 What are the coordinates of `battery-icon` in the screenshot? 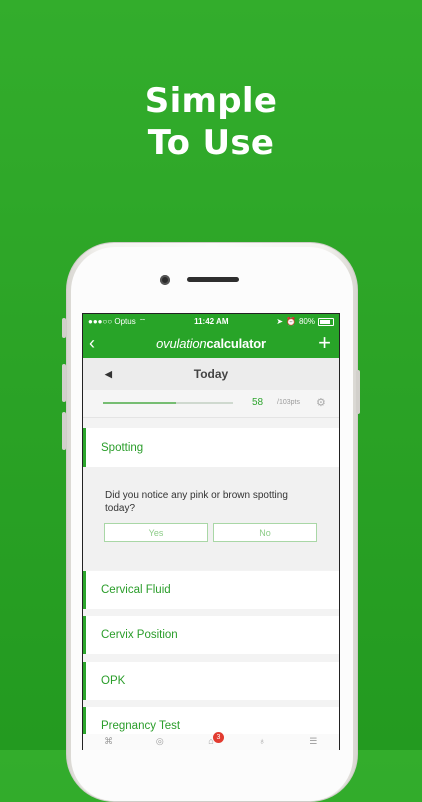 It's located at (326, 321).